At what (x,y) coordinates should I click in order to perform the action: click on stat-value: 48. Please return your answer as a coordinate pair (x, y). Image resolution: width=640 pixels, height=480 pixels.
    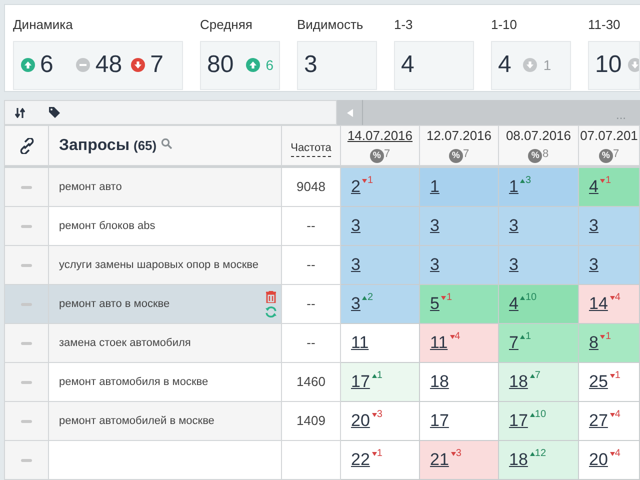
    Looking at the image, I should click on (108, 65).